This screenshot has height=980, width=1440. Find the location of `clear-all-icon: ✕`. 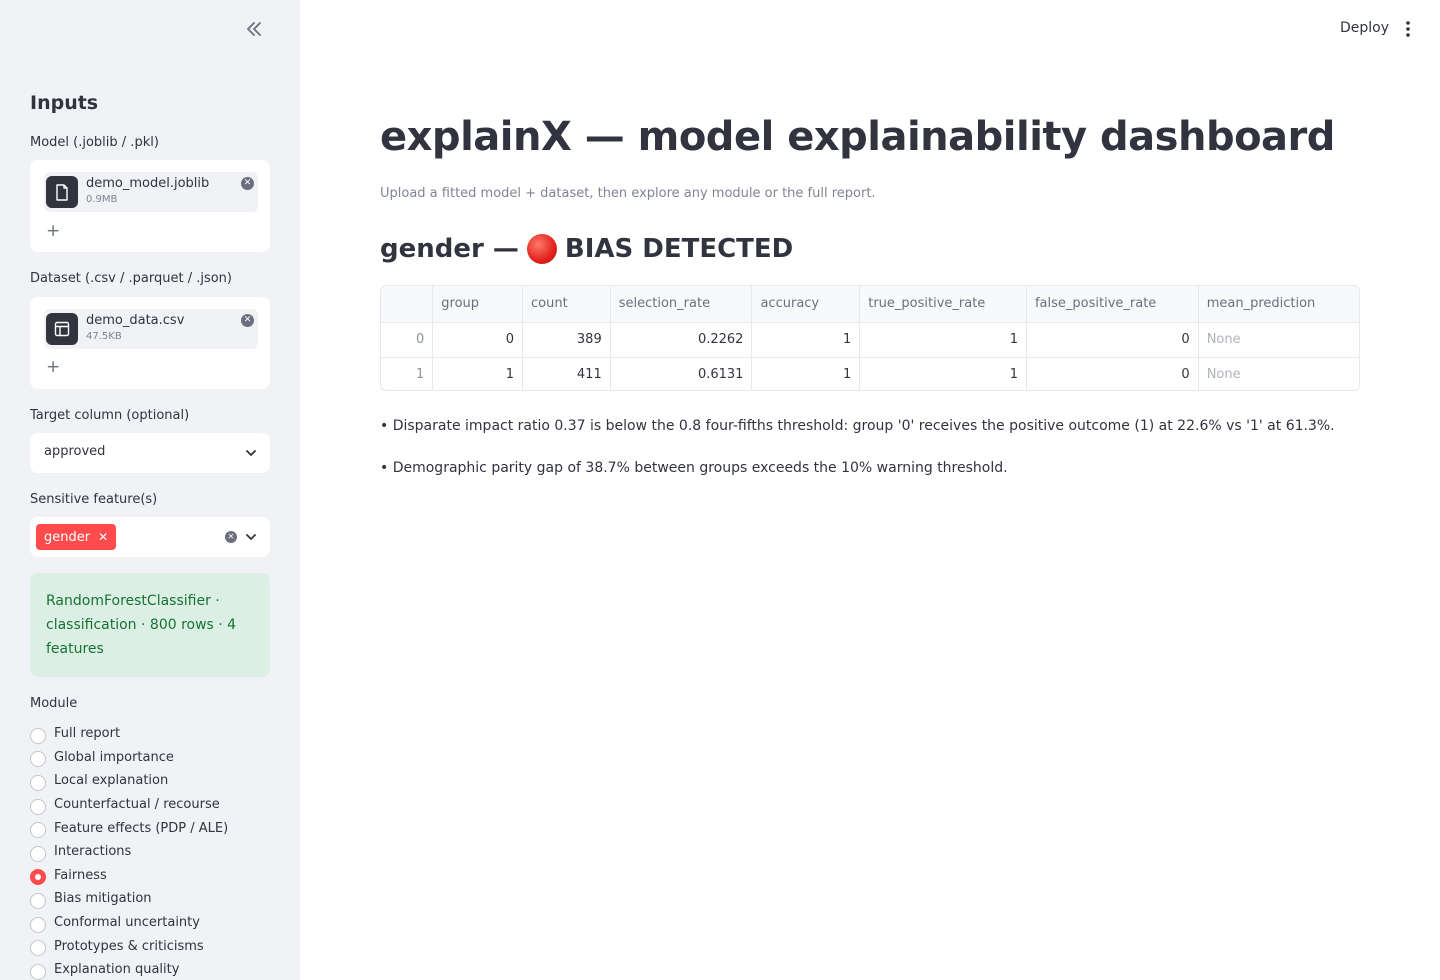

clear-all-icon: ✕ is located at coordinates (231, 537).